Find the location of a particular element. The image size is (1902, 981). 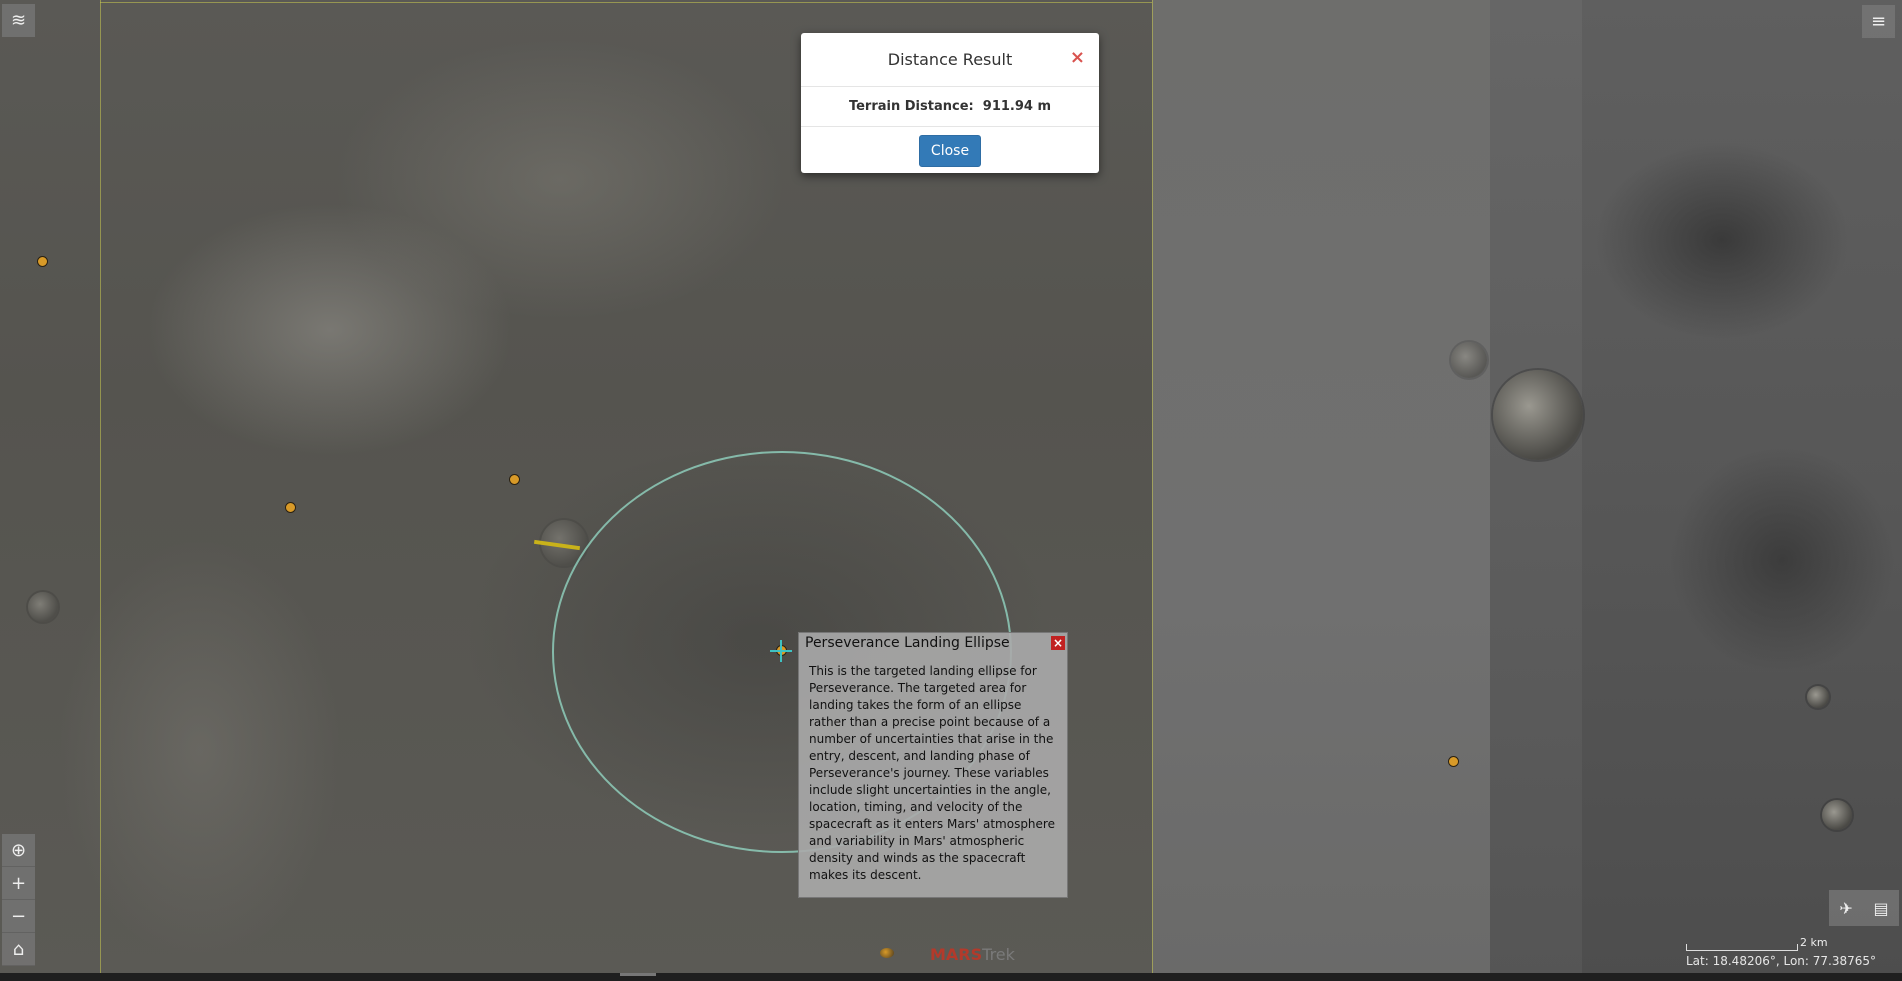

menu-icon: ≡ is located at coordinates (1878, 21).